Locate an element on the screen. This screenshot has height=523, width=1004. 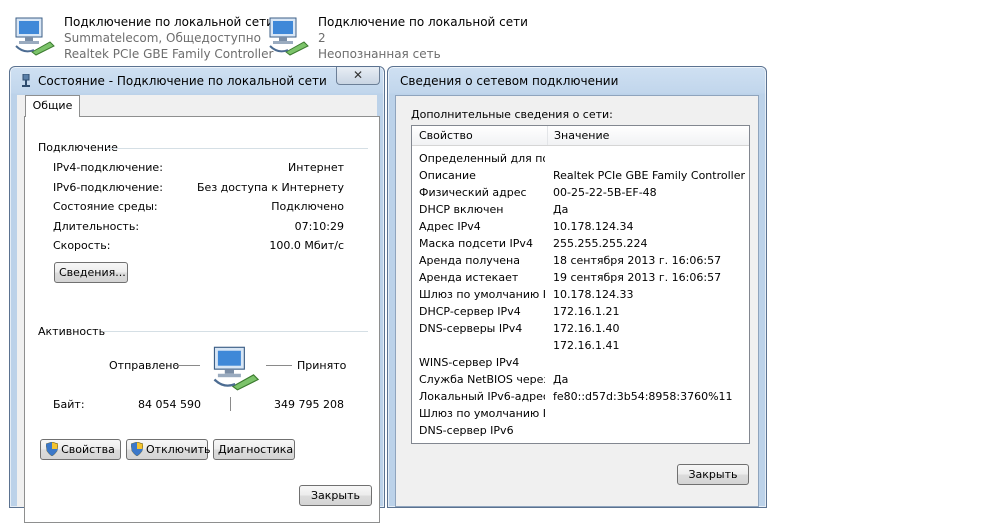
connection-network: Summatelecom, Общедоступно is located at coordinates (162, 38).